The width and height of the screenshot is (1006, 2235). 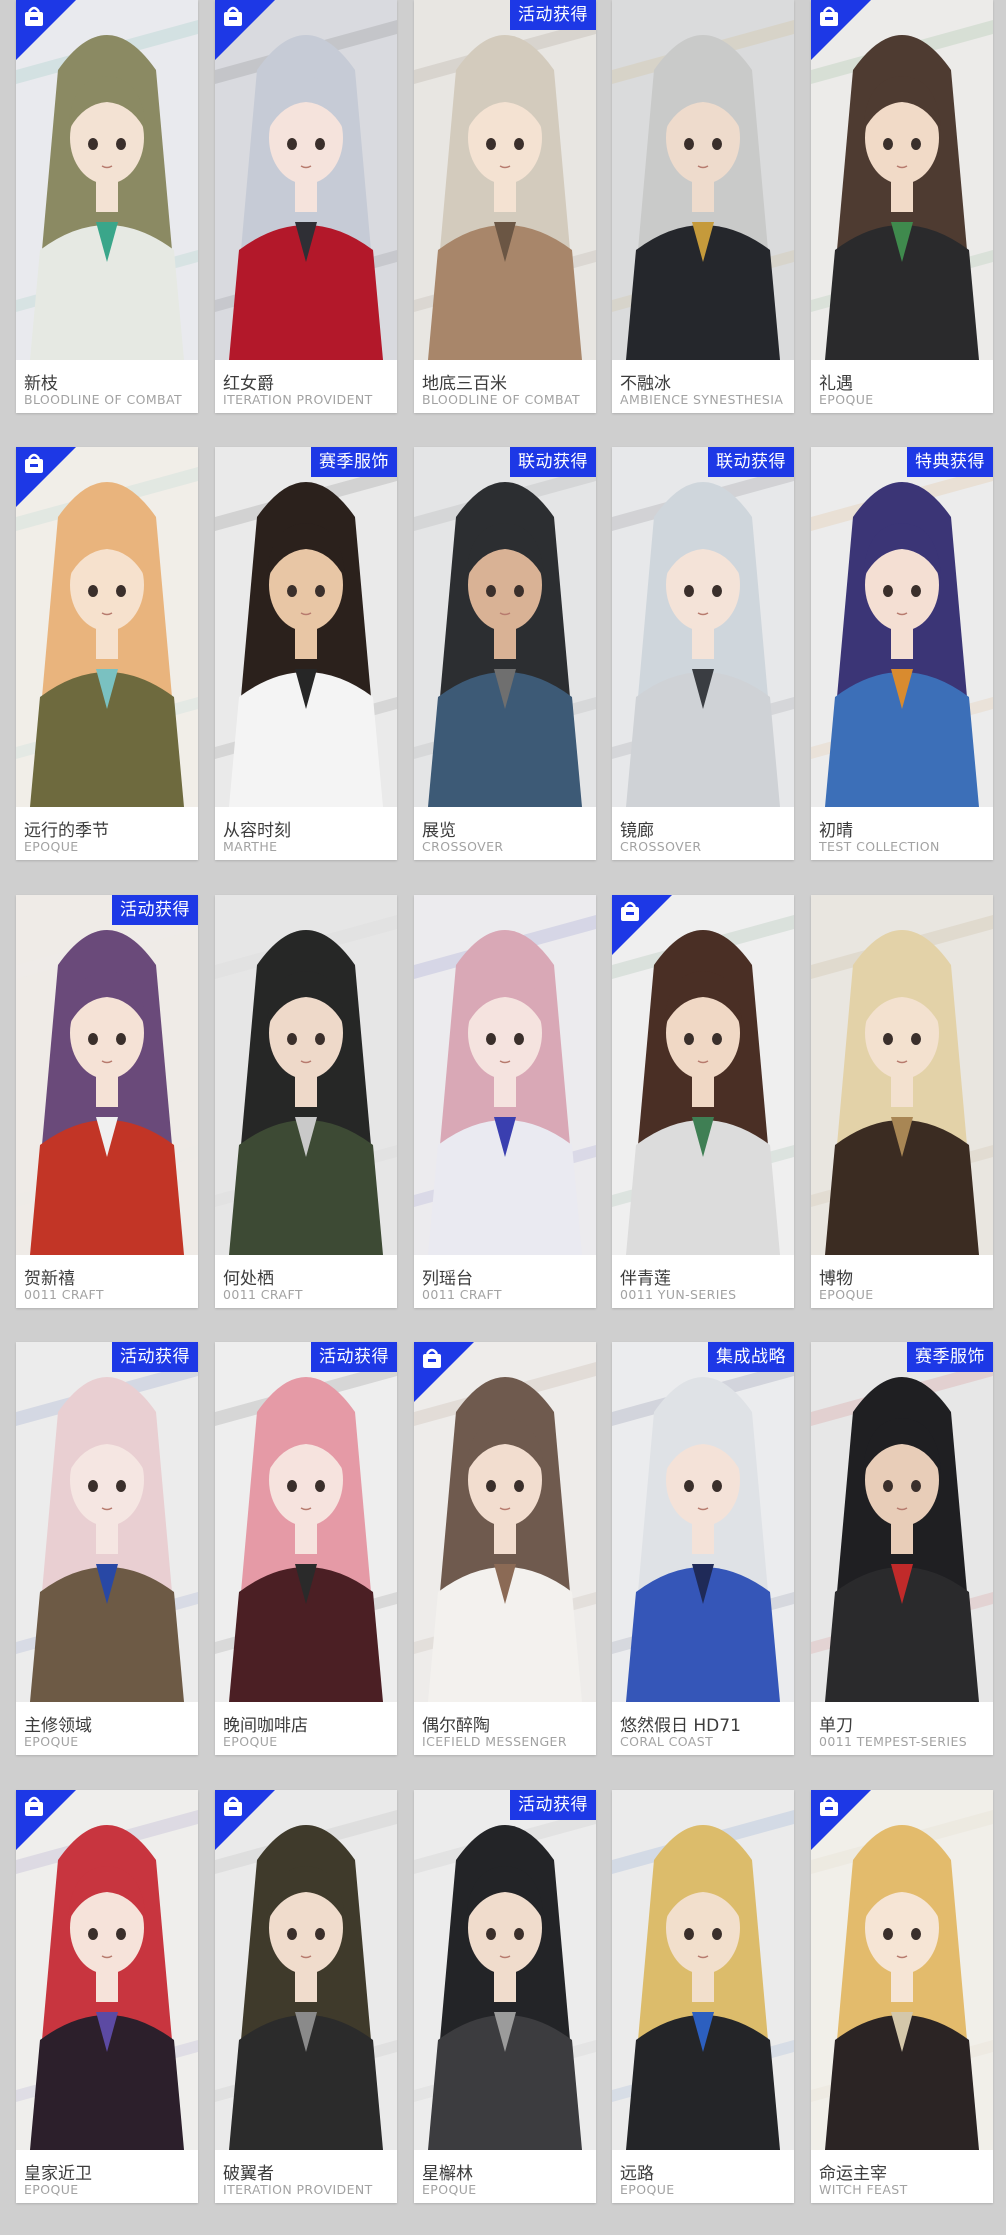 I want to click on source-badge: 集成战略, so click(x=751, y=1357).